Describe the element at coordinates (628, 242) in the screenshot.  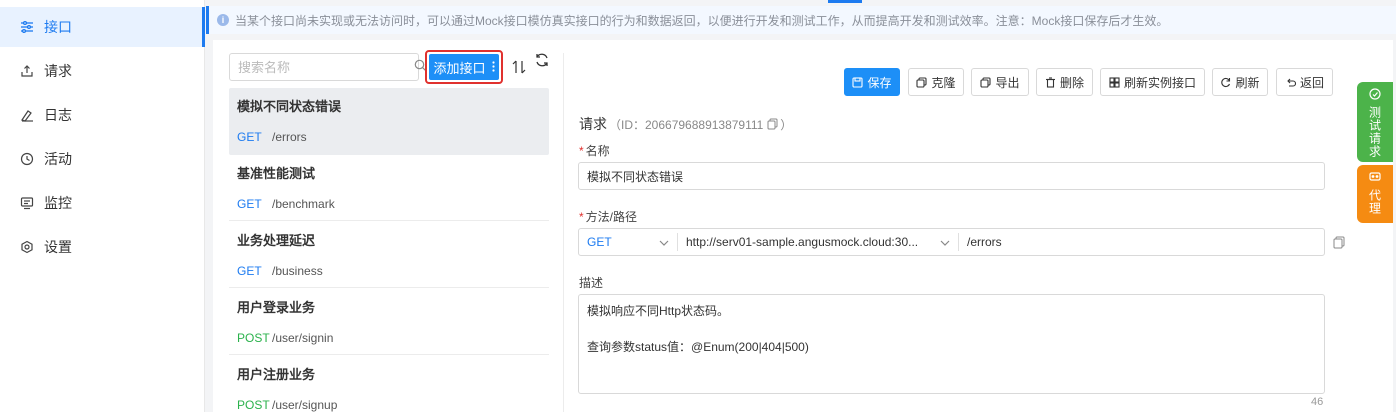
I see `method-select: GET` at that location.